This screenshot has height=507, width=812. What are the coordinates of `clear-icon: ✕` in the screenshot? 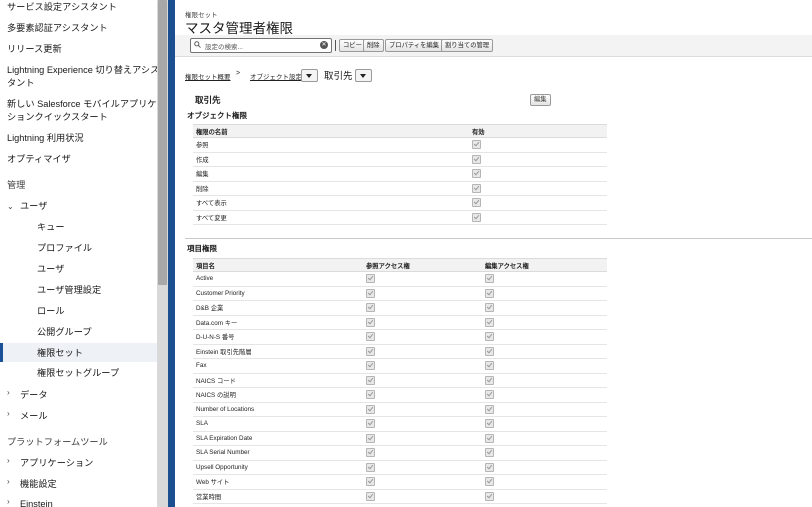 It's located at (324, 45).